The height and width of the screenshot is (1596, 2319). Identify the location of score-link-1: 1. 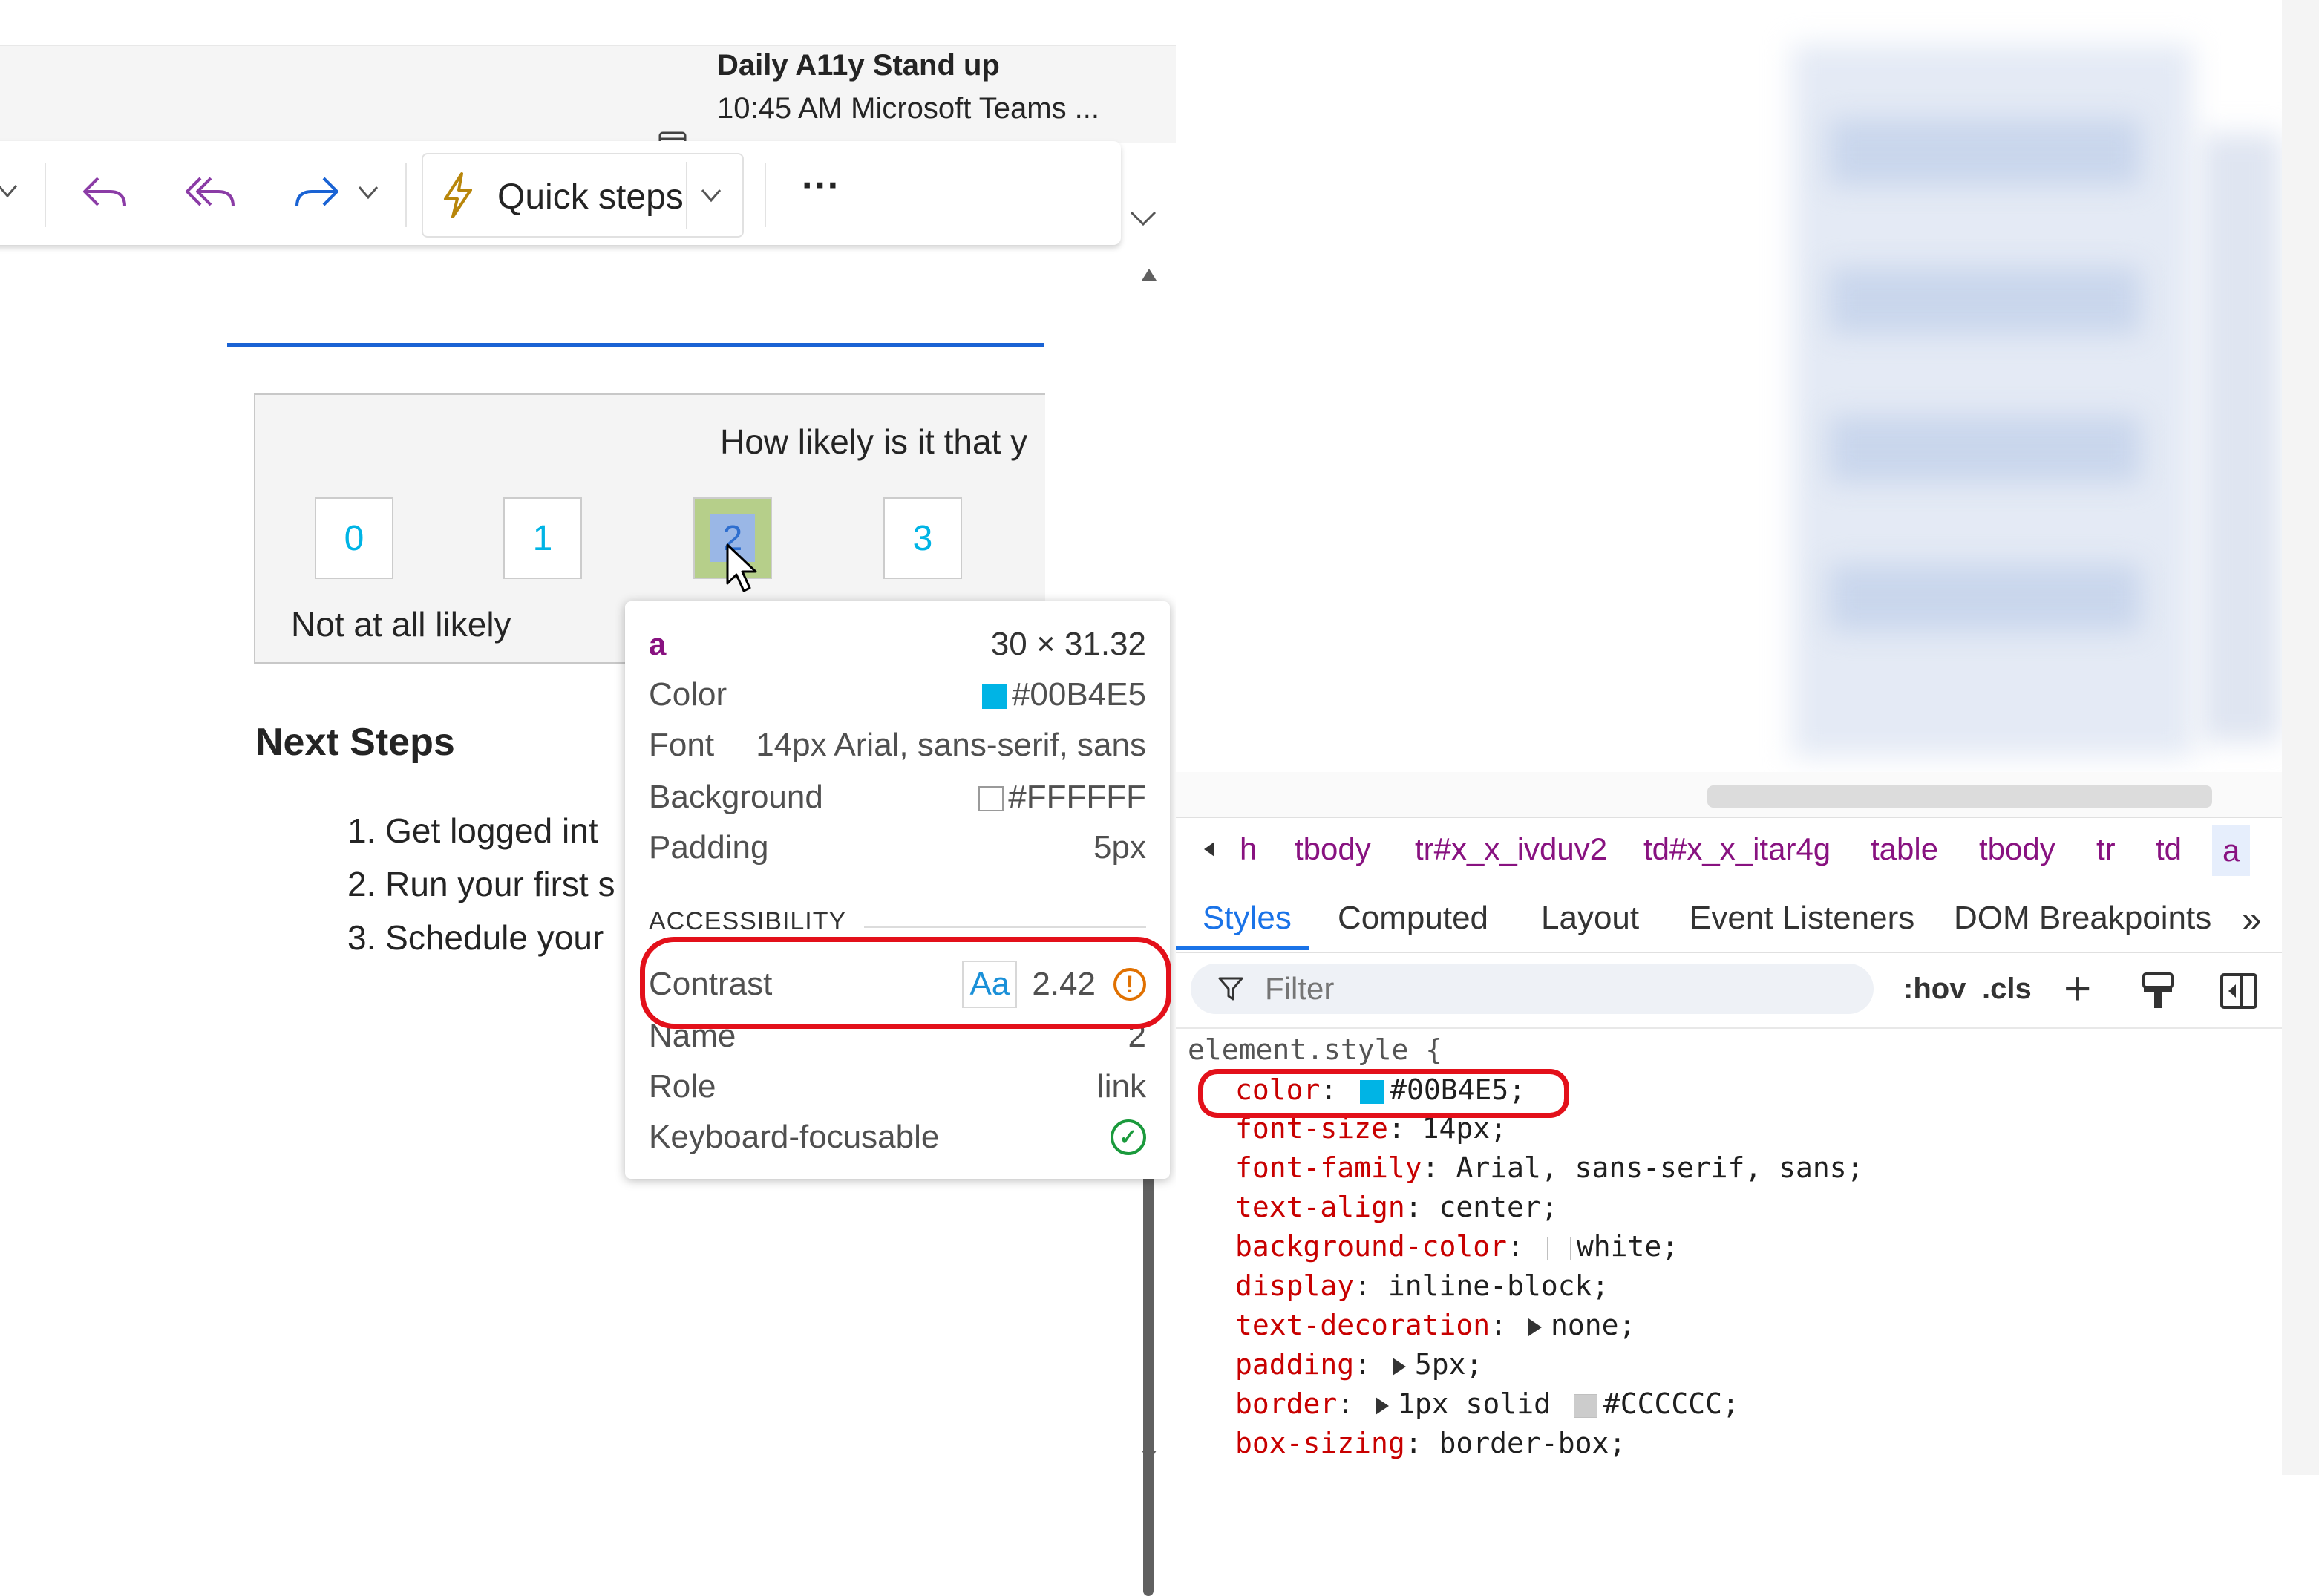
(542, 538).